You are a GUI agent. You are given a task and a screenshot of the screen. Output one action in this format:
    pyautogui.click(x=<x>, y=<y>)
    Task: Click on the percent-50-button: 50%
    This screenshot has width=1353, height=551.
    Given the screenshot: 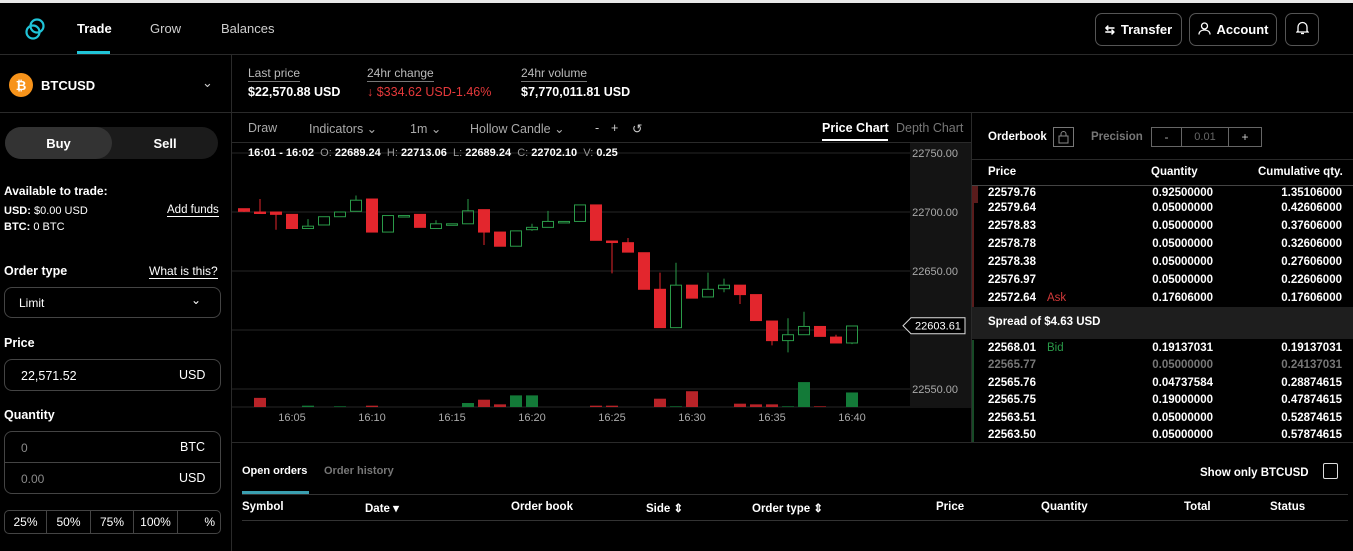 What is the action you would take?
    pyautogui.click(x=69, y=522)
    